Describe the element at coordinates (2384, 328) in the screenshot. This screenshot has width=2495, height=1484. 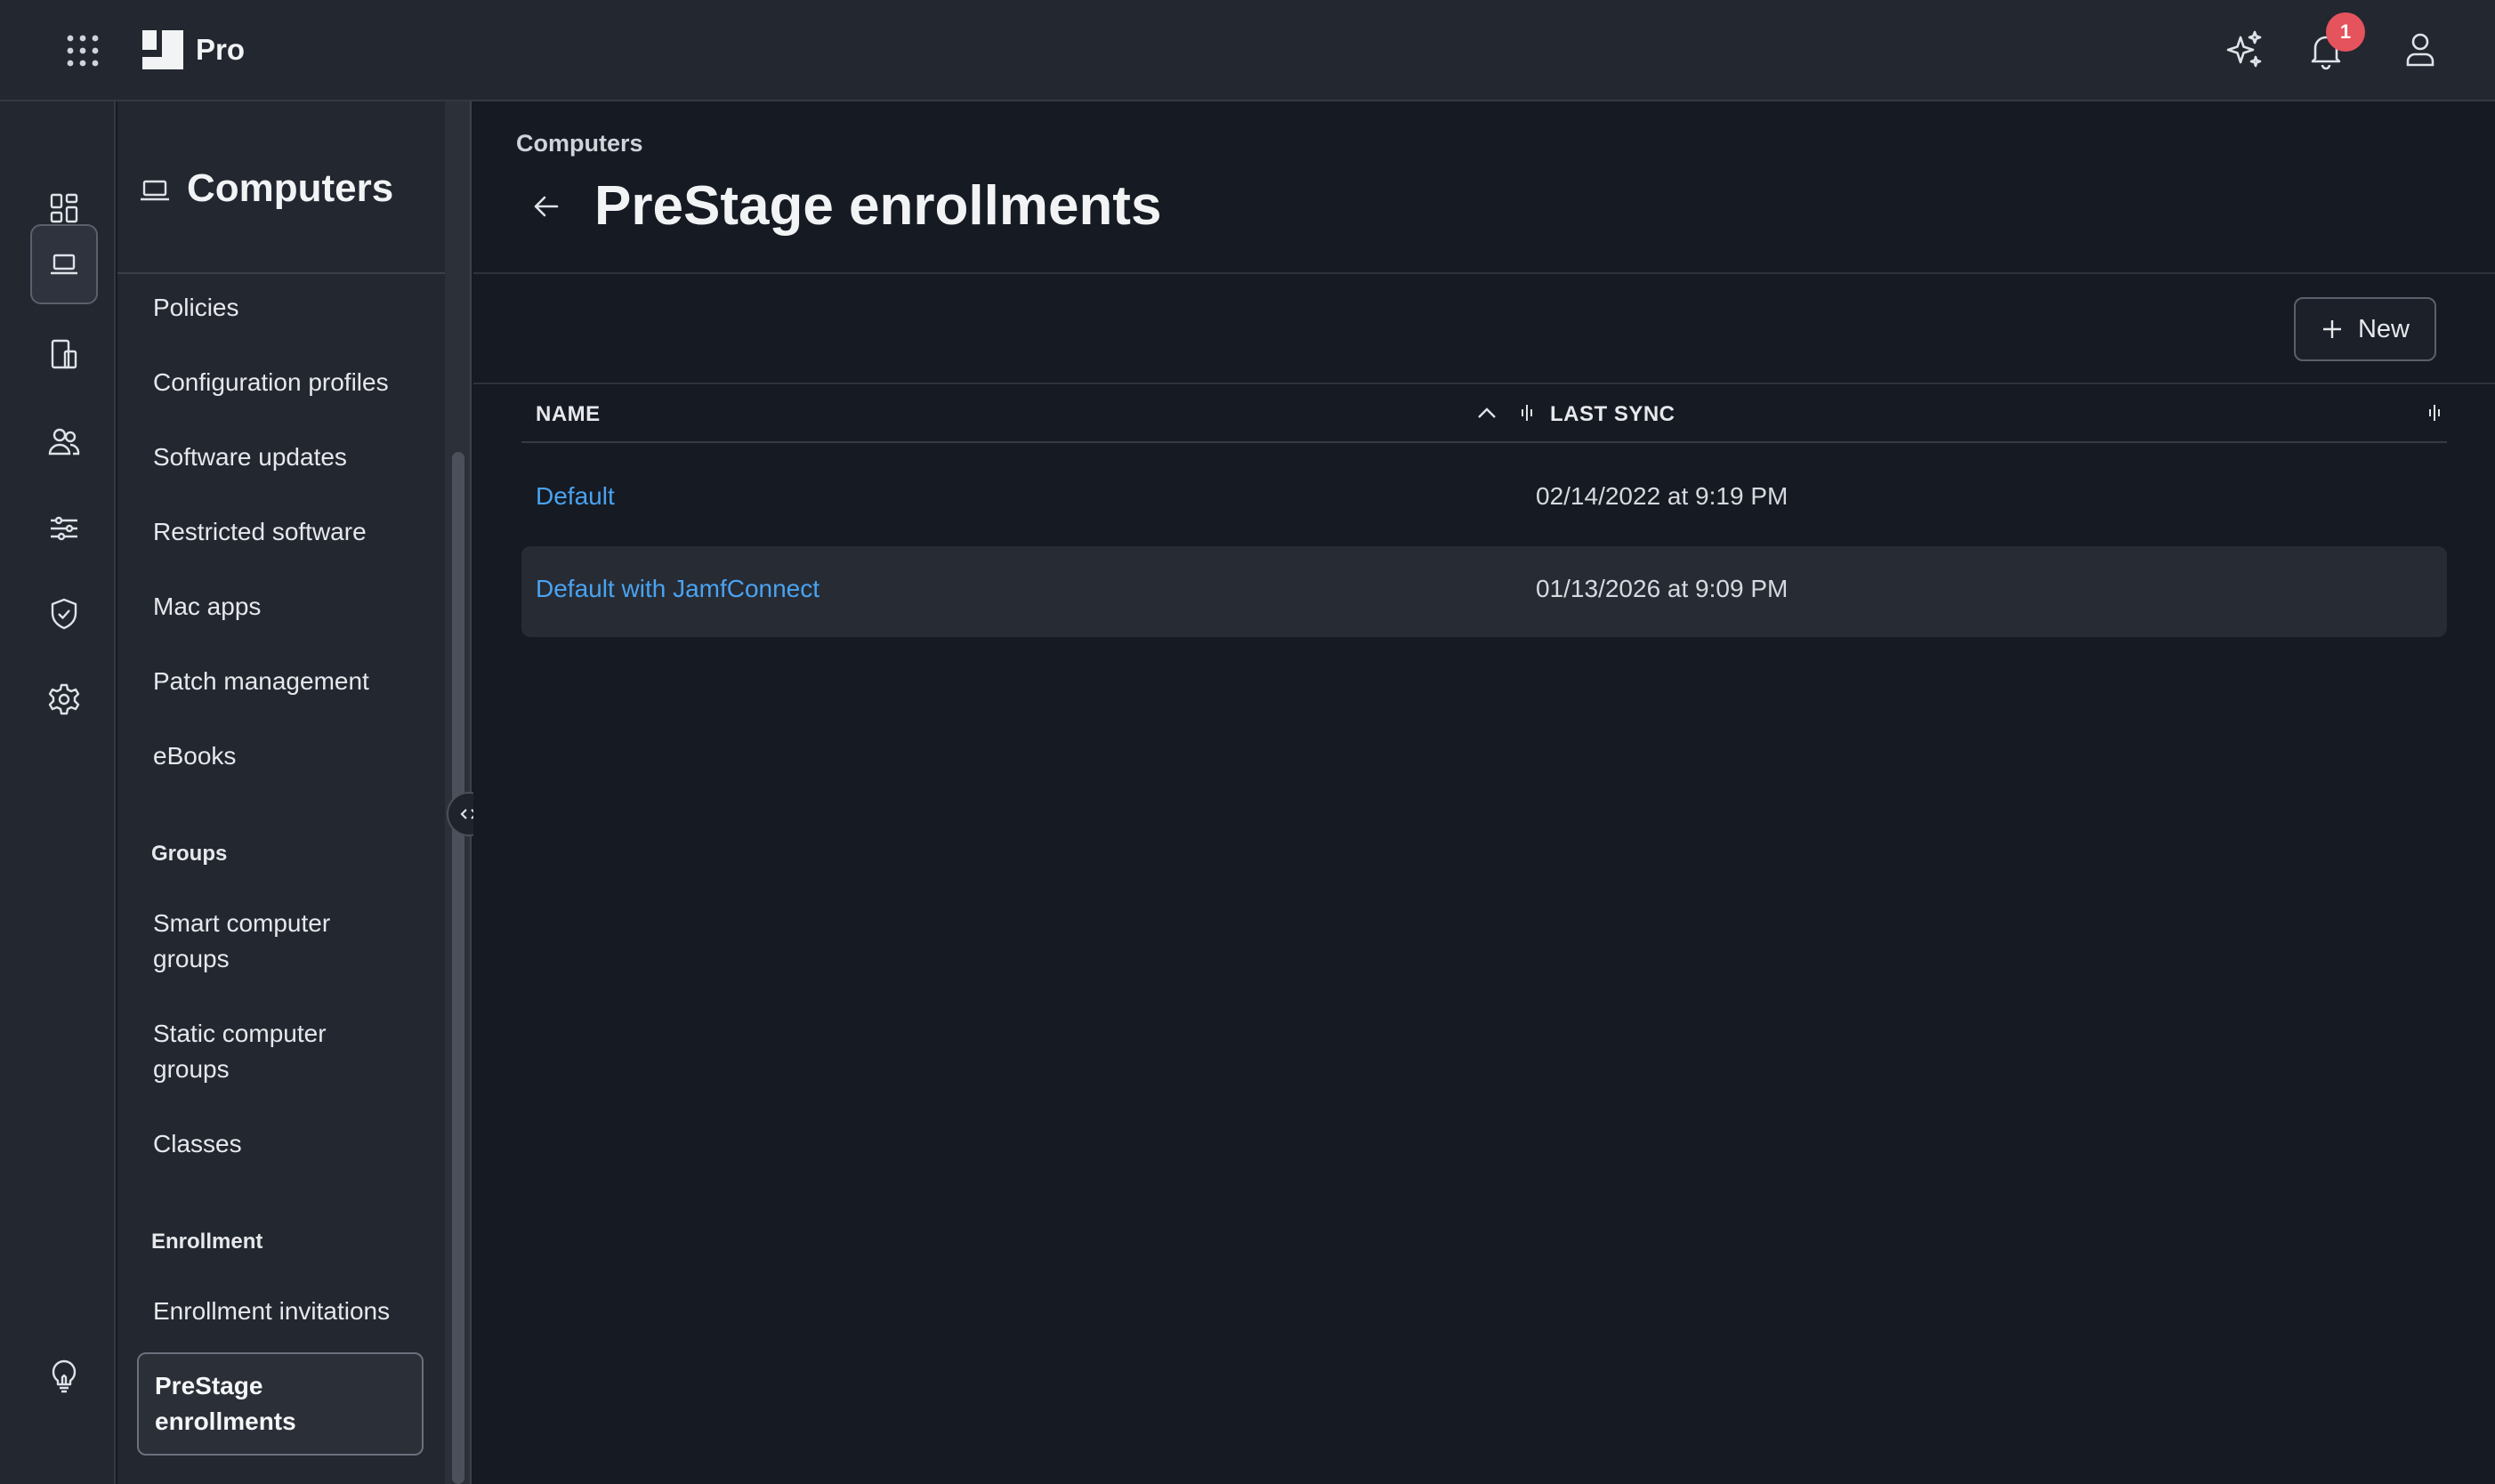
I see `new-button-label: New` at that location.